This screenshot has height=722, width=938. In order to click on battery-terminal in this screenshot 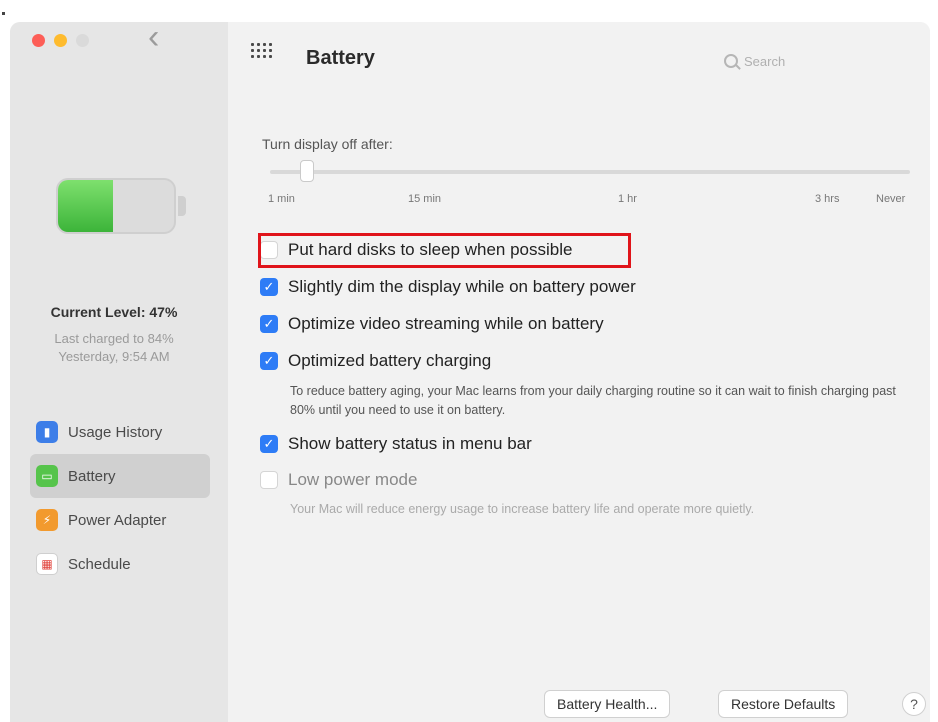, I will do `click(182, 206)`.